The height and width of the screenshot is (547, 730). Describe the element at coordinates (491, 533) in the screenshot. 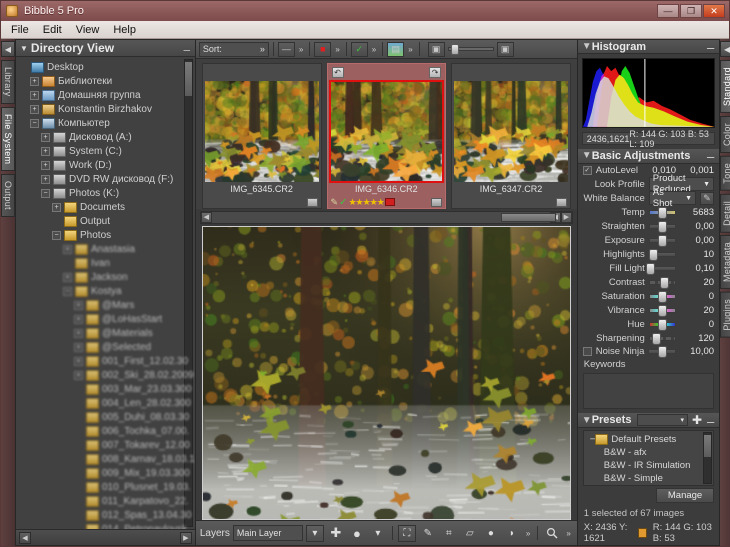

I see `spot-tool-icon: ●` at that location.